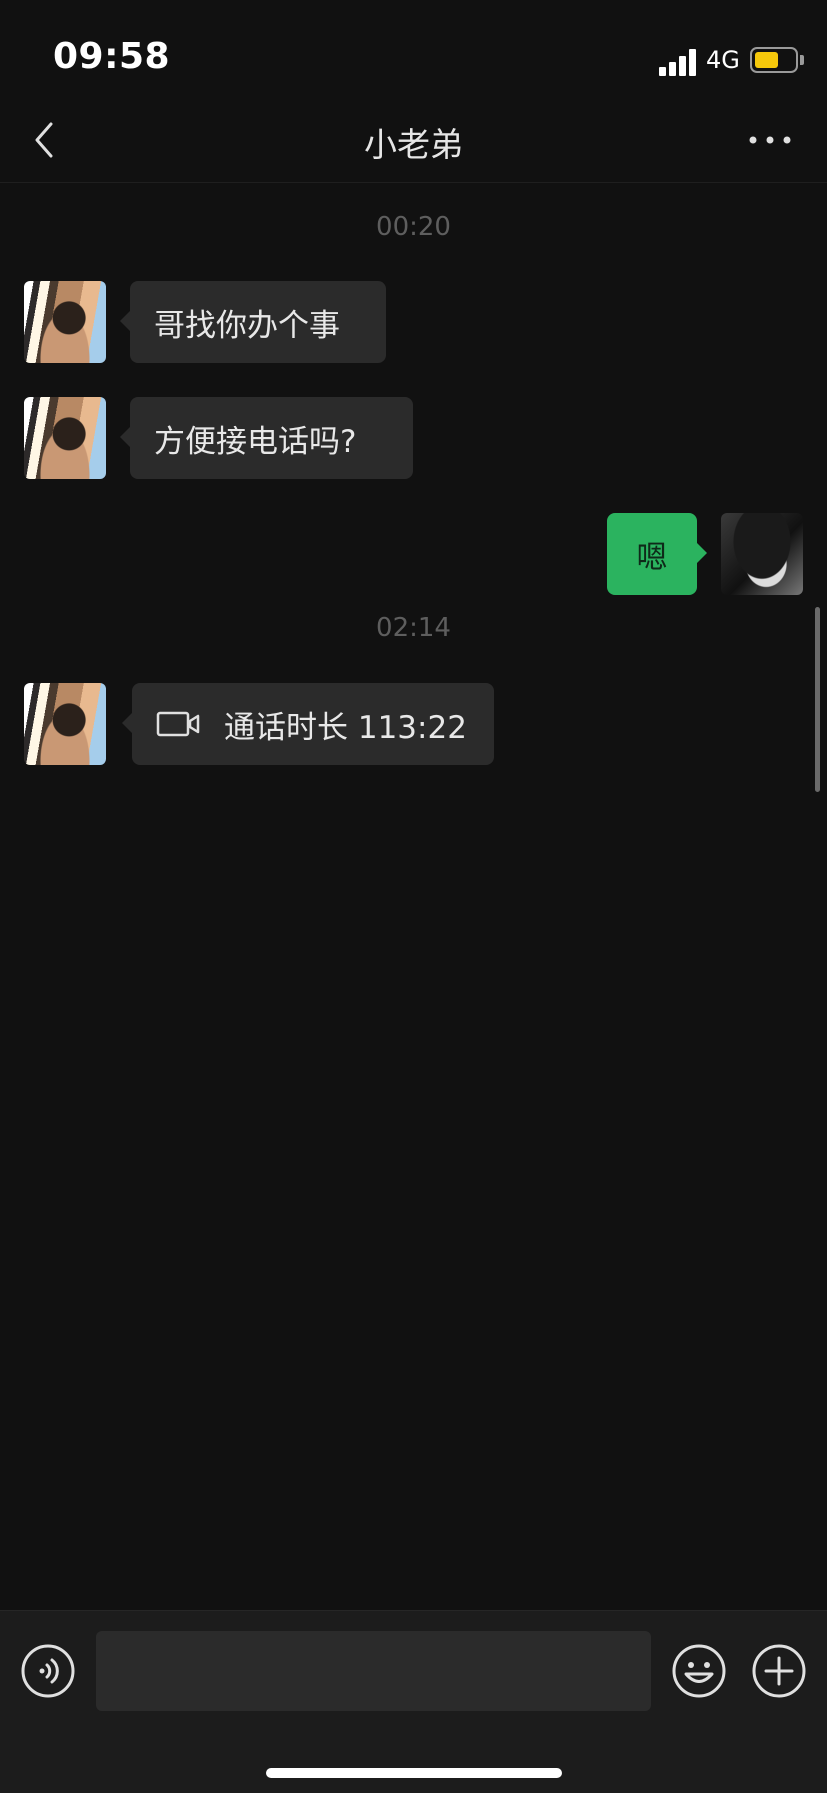 The image size is (827, 1793). What do you see at coordinates (413, 50) in the screenshot?
I see `status-bar: 09:58 4G` at bounding box center [413, 50].